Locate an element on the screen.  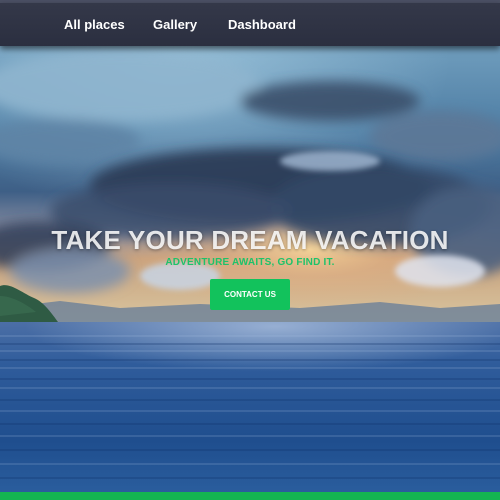
footer-accent-bar is located at coordinates (250, 496).